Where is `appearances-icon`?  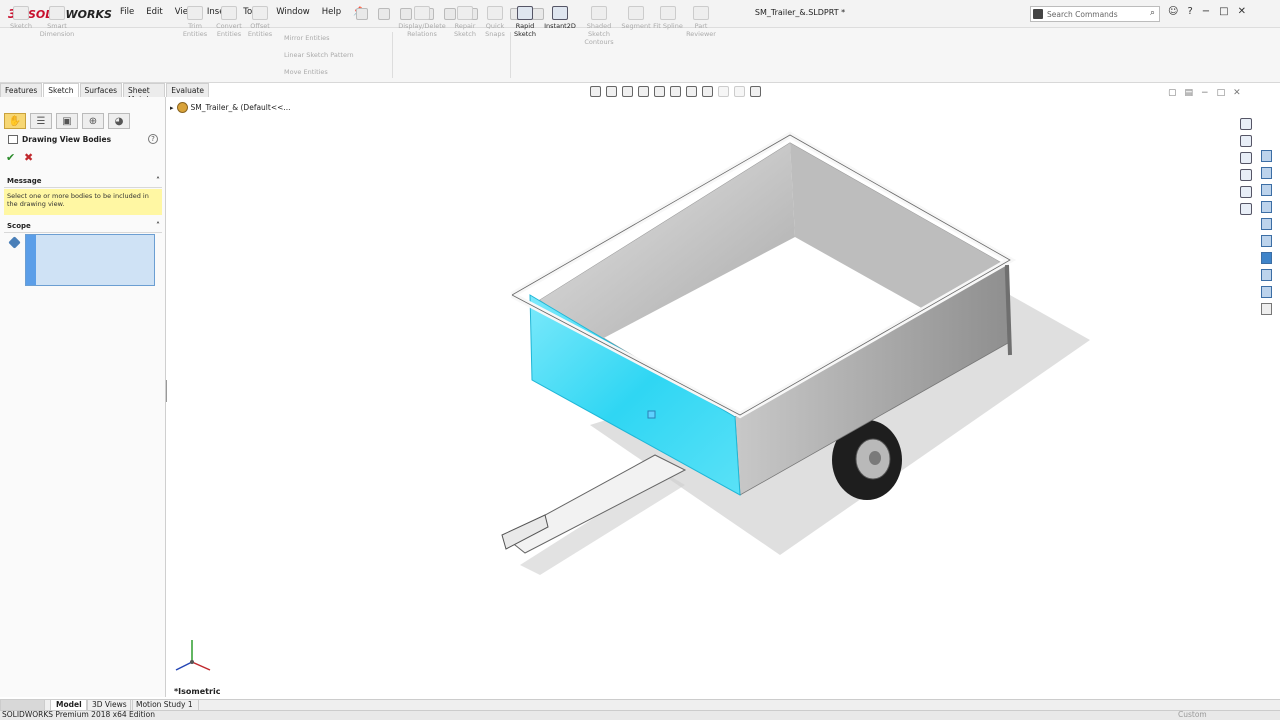
appearances-icon is located at coordinates (1246, 192).